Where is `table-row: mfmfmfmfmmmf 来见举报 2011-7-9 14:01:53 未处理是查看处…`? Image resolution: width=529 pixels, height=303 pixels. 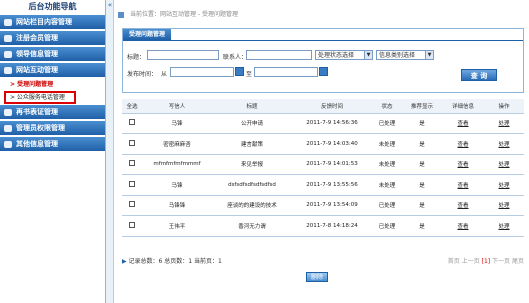 table-row: mfmfmfmfmmmf 来见举报 2011-7-9 14:01:53 未处理是查看处… is located at coordinates (323, 164).